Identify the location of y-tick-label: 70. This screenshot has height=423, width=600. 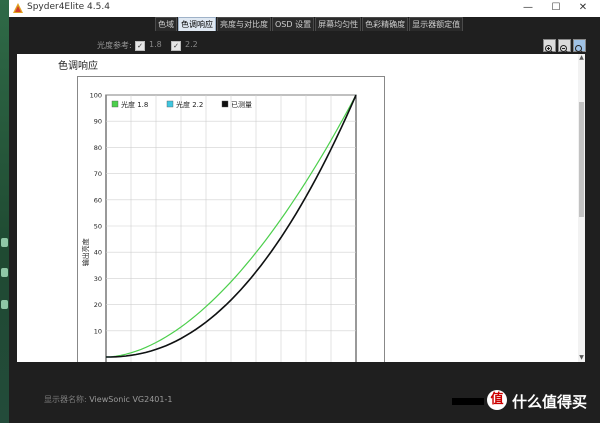
(98, 174).